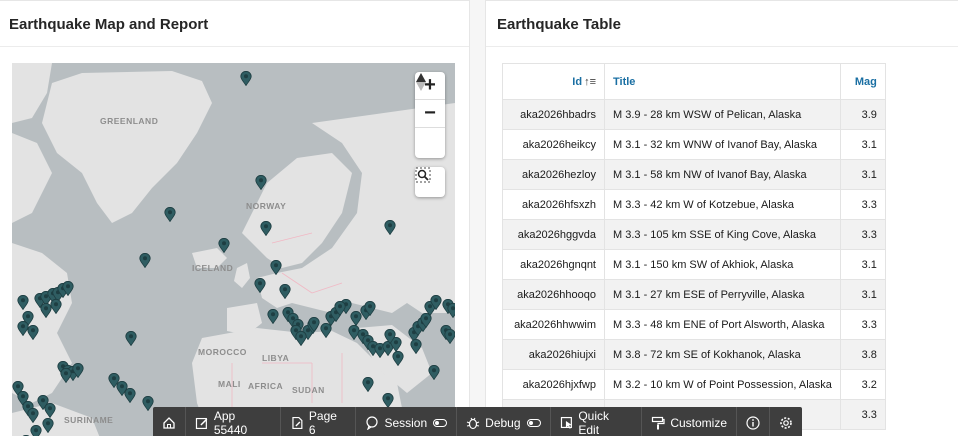 This screenshot has width=958, height=436. Describe the element at coordinates (533, 423) in the screenshot. I see `debug-toggle-icon` at that location.